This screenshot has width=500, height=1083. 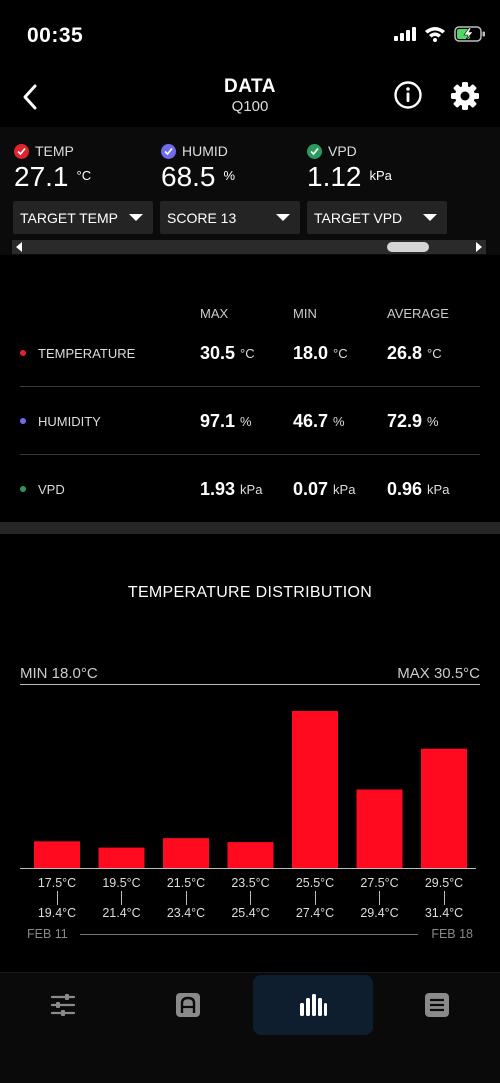 I want to click on temp-unit: °C, so click(x=84, y=175).